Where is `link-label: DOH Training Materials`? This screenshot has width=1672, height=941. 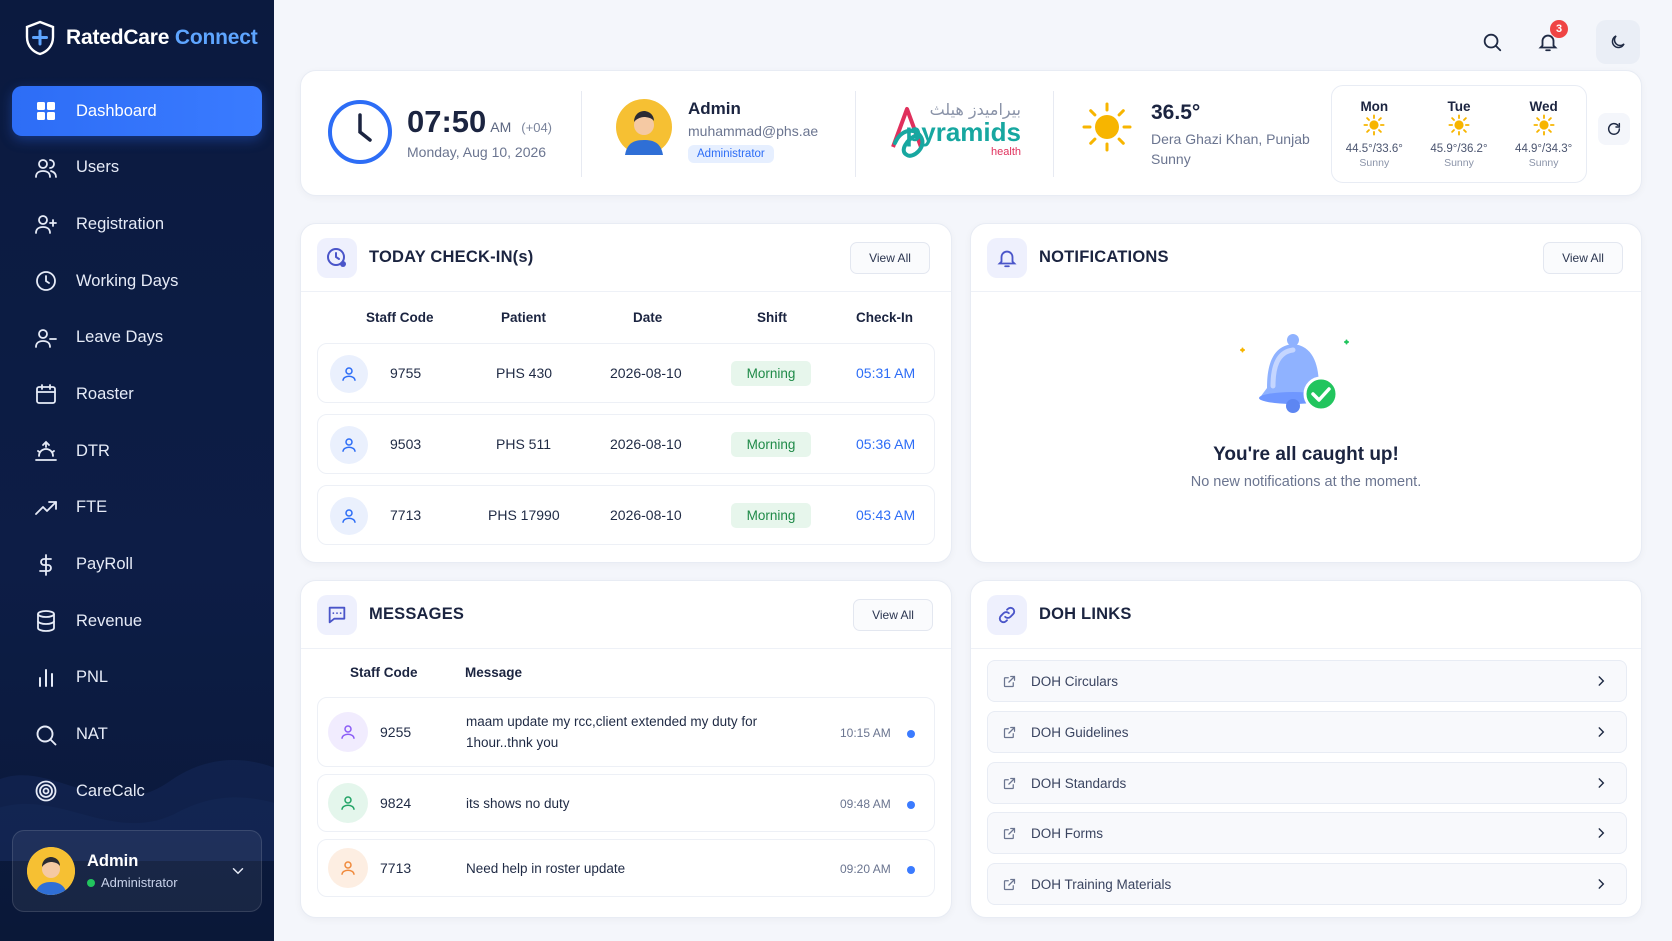
link-label: DOH Training Materials is located at coordinates (1101, 884).